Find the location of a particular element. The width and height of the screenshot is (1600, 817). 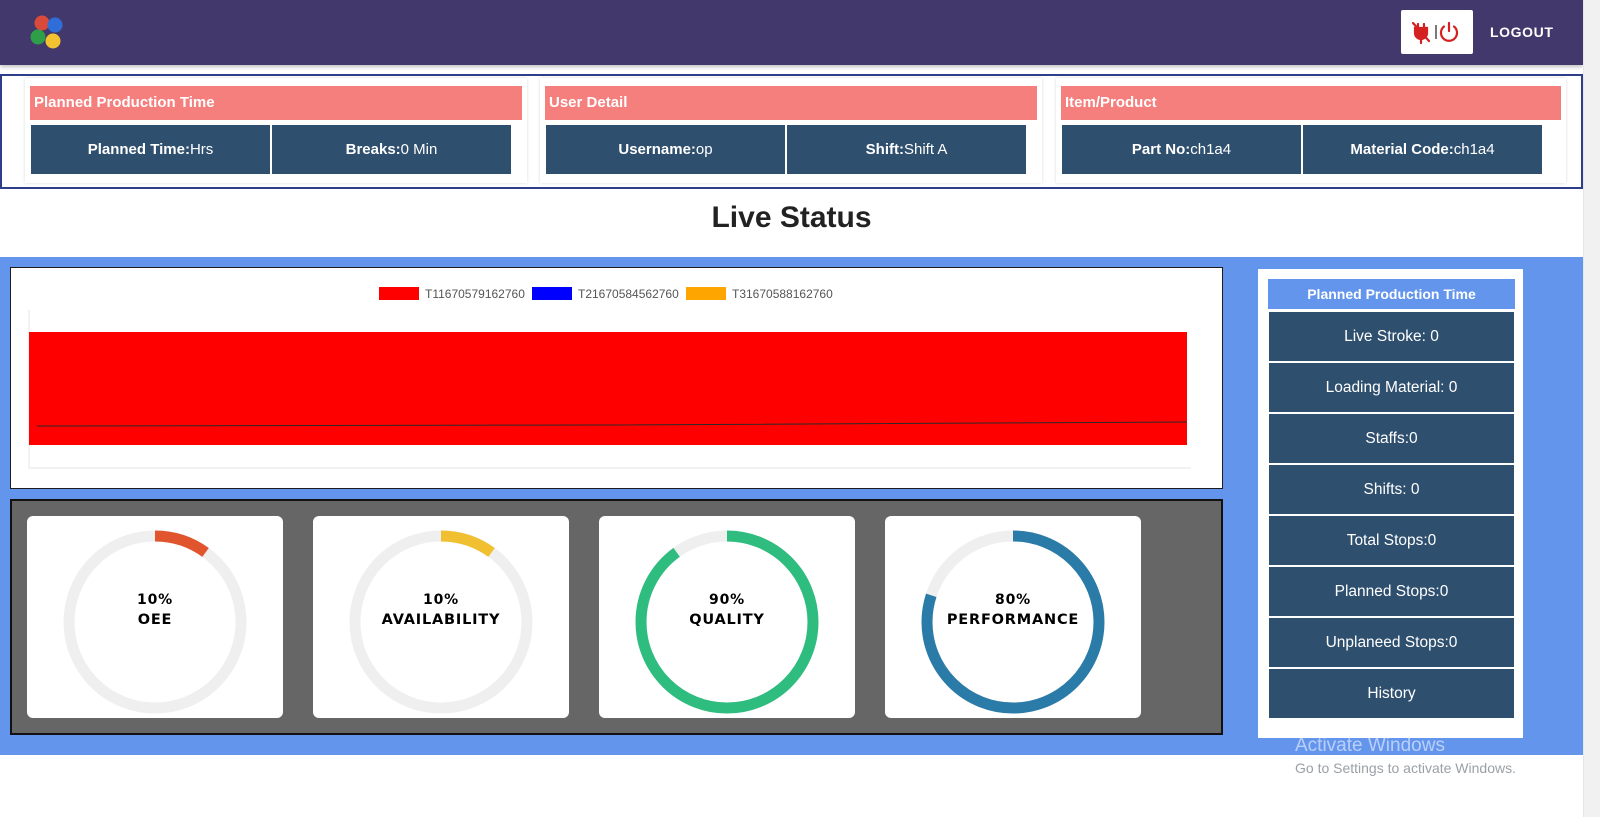

breaks-cell: Breaks: 0 Min is located at coordinates (391, 149).